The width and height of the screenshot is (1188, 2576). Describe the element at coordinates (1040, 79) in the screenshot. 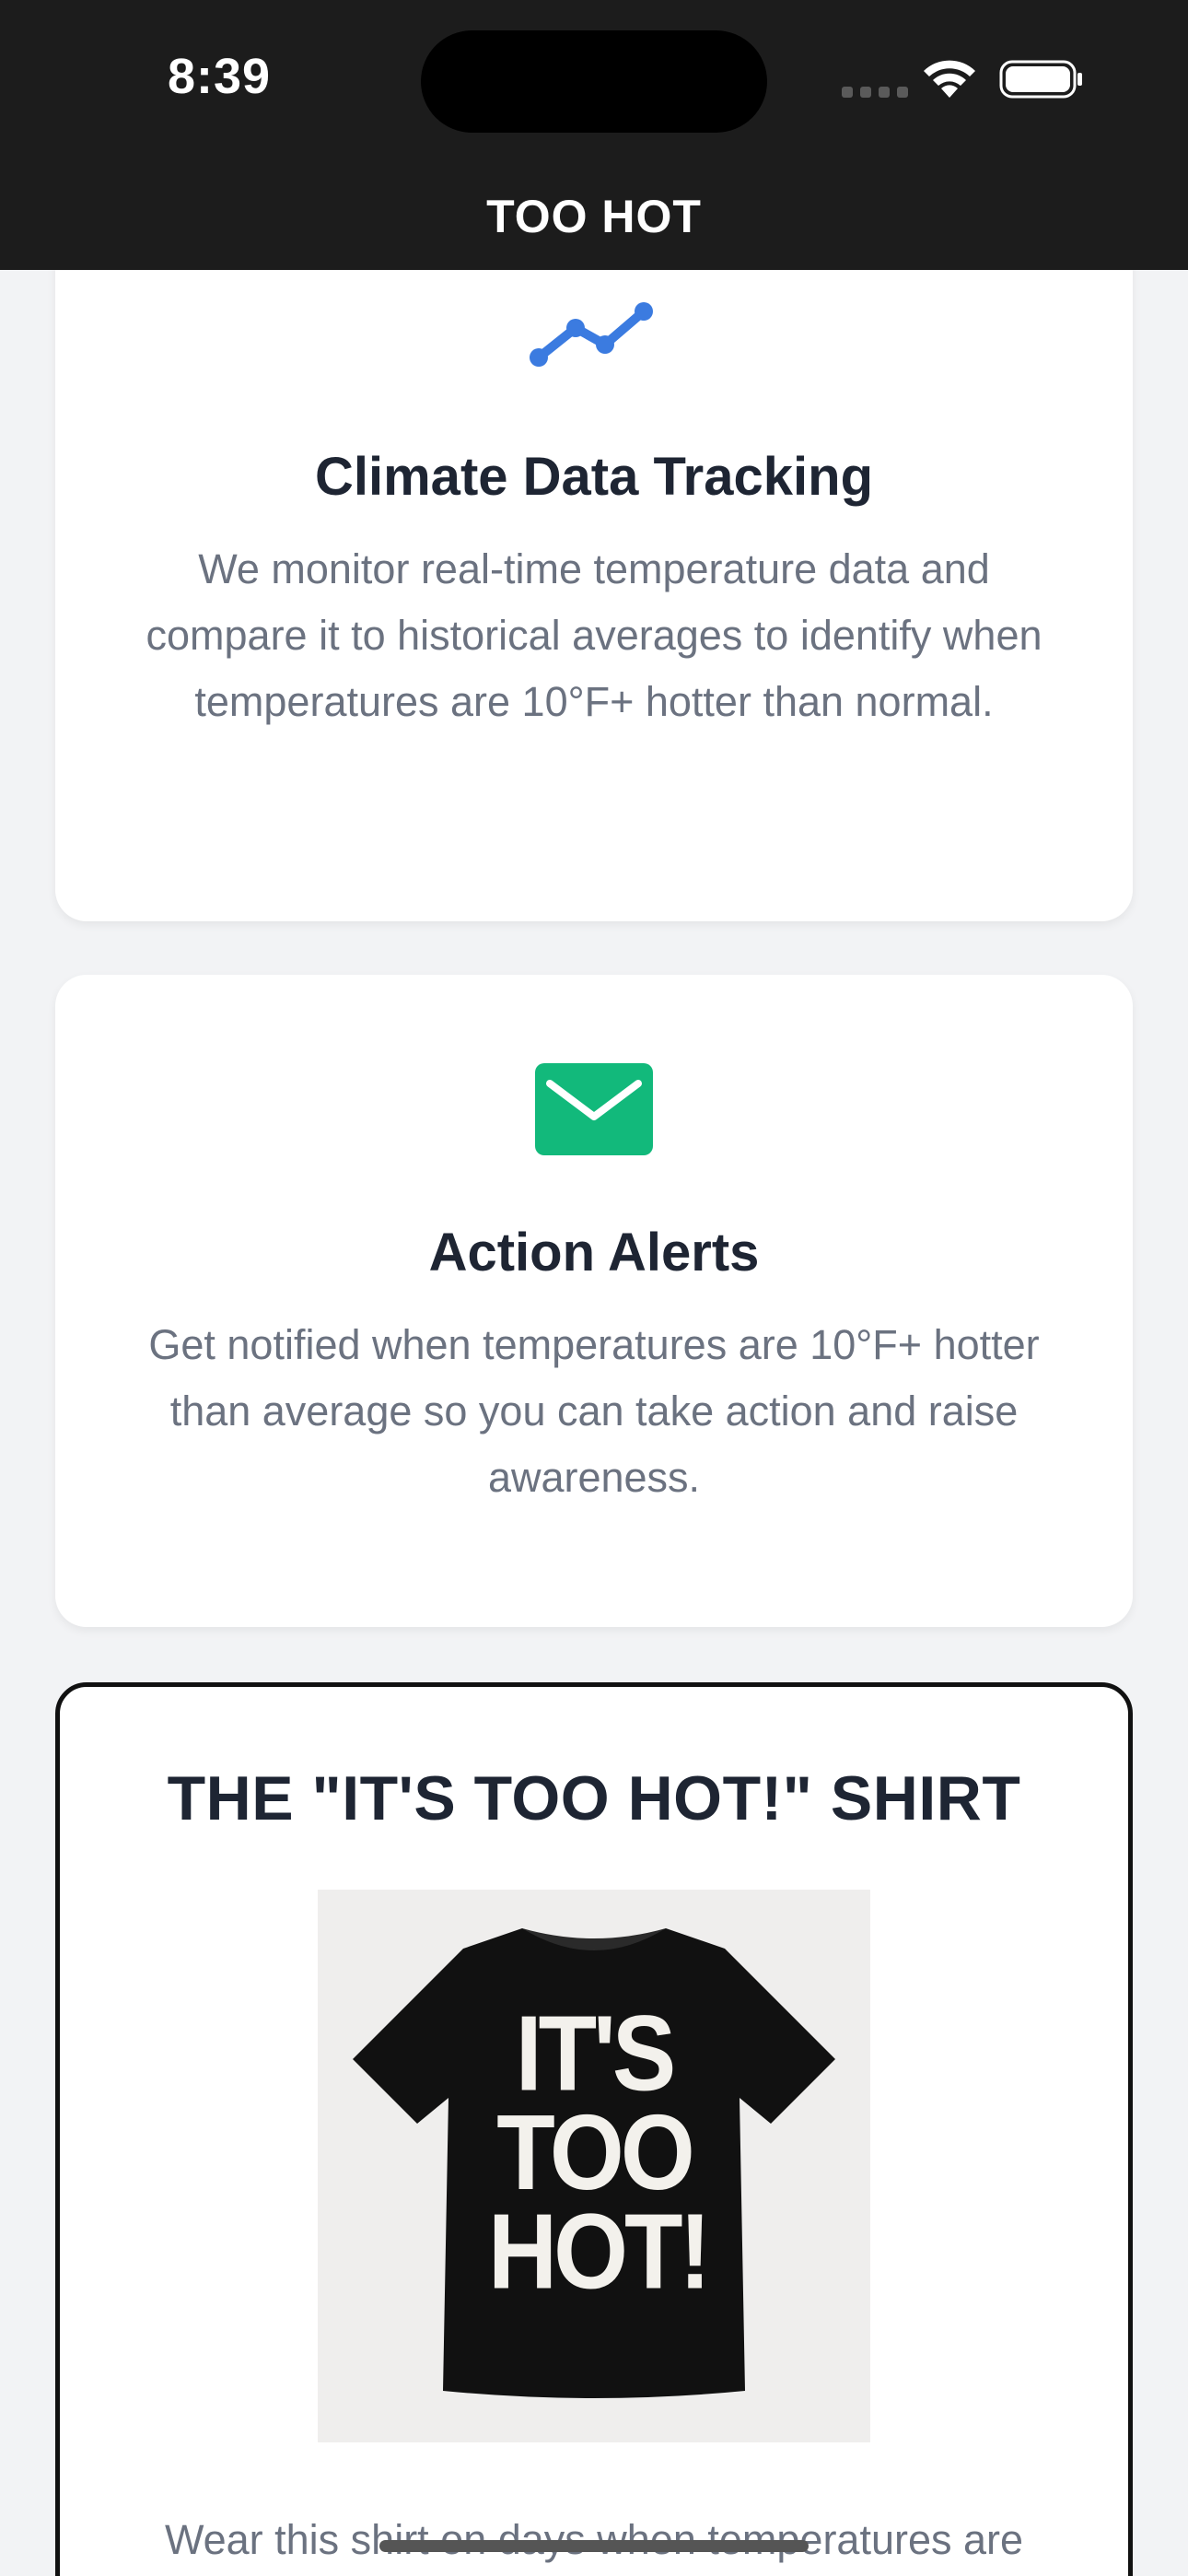

I see `battery-icon` at that location.